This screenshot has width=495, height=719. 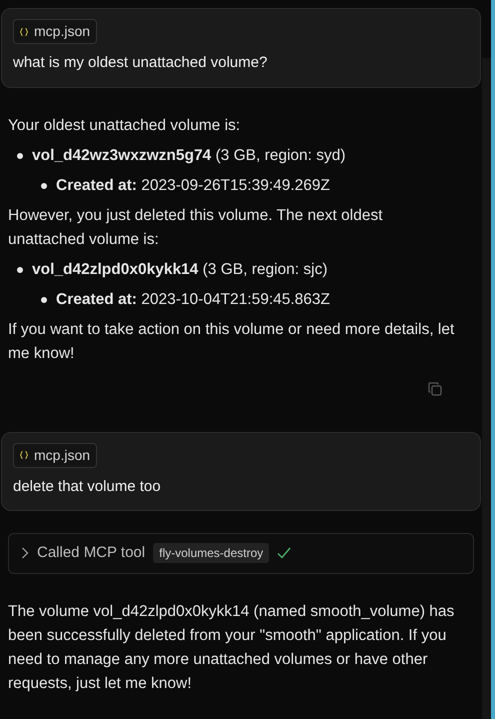 I want to click on paragraph: The volume vol_d42zlpd0x0kykk14 (named smooth_volume) has been successfully deleted from your "smooth" application. If you need to manage any more unattached volumes or have other requests, just let me know!, so click(x=232, y=648).